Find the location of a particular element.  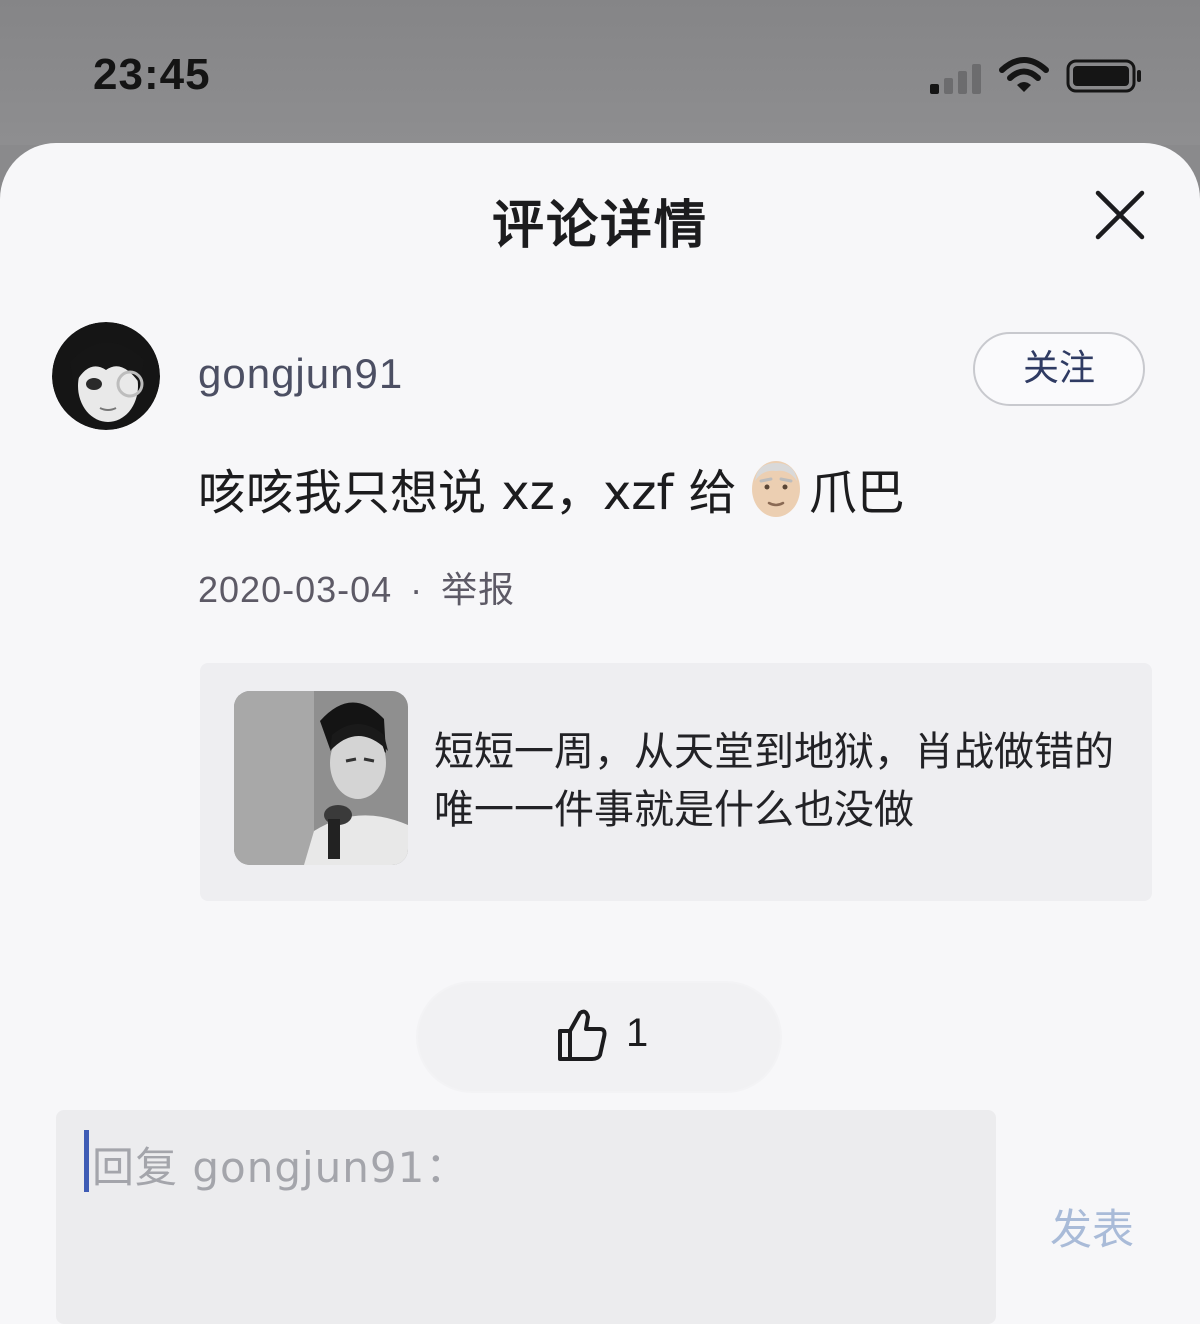

status-bar: 23:45 is located at coordinates (600, 72).